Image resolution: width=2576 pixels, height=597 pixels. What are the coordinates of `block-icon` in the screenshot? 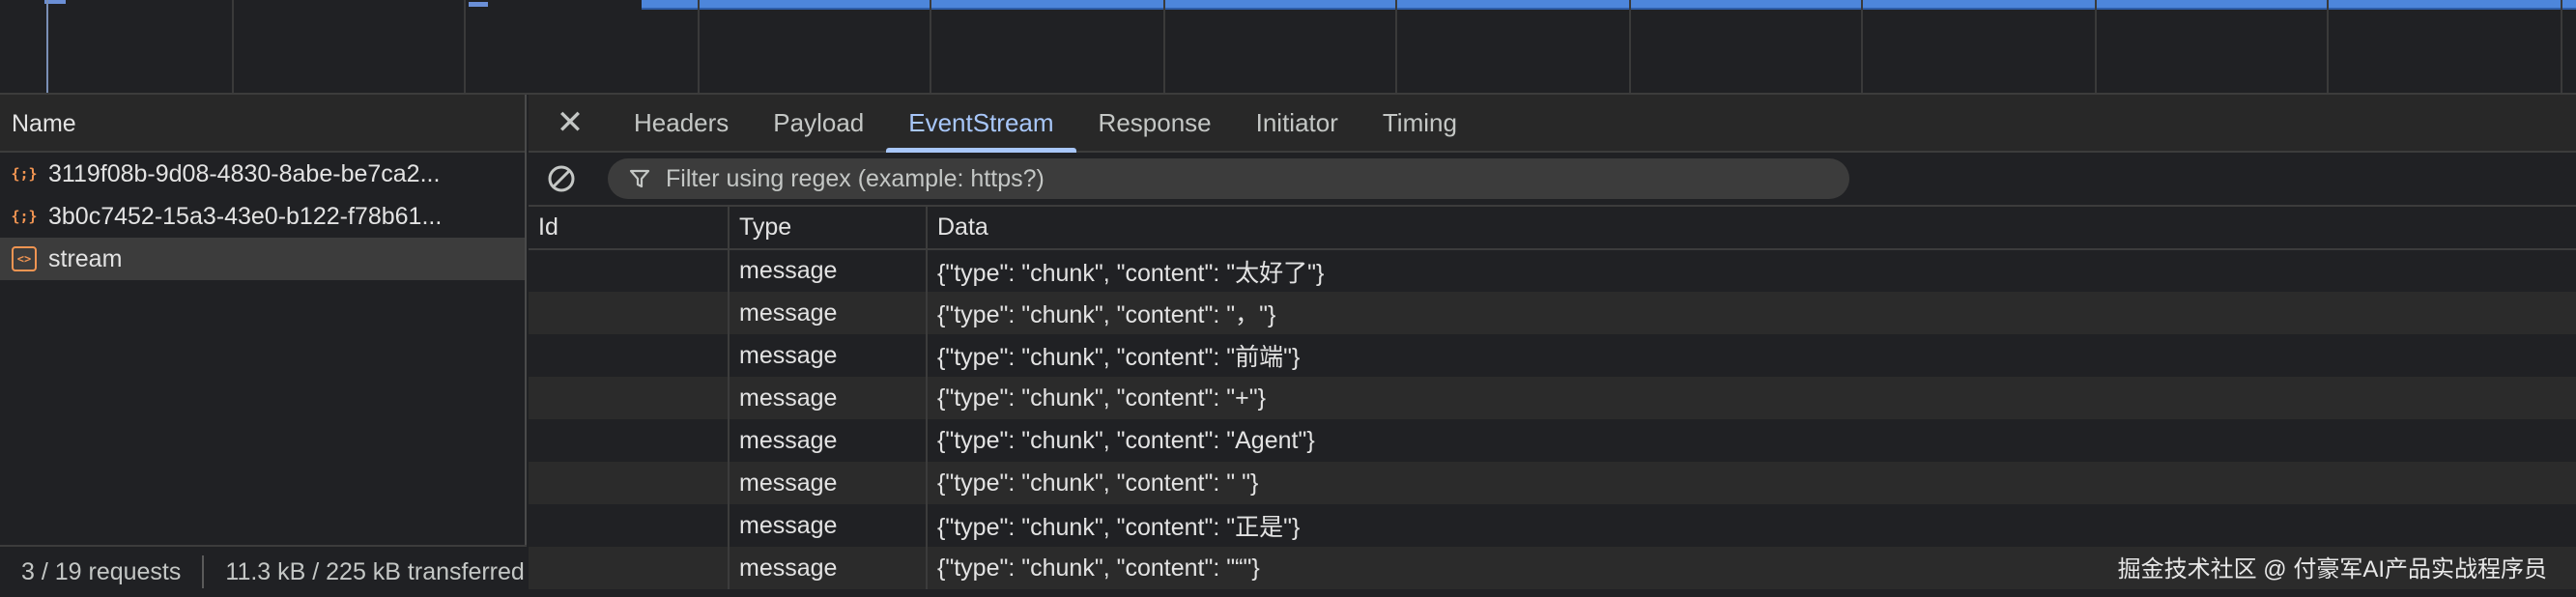 It's located at (562, 179).